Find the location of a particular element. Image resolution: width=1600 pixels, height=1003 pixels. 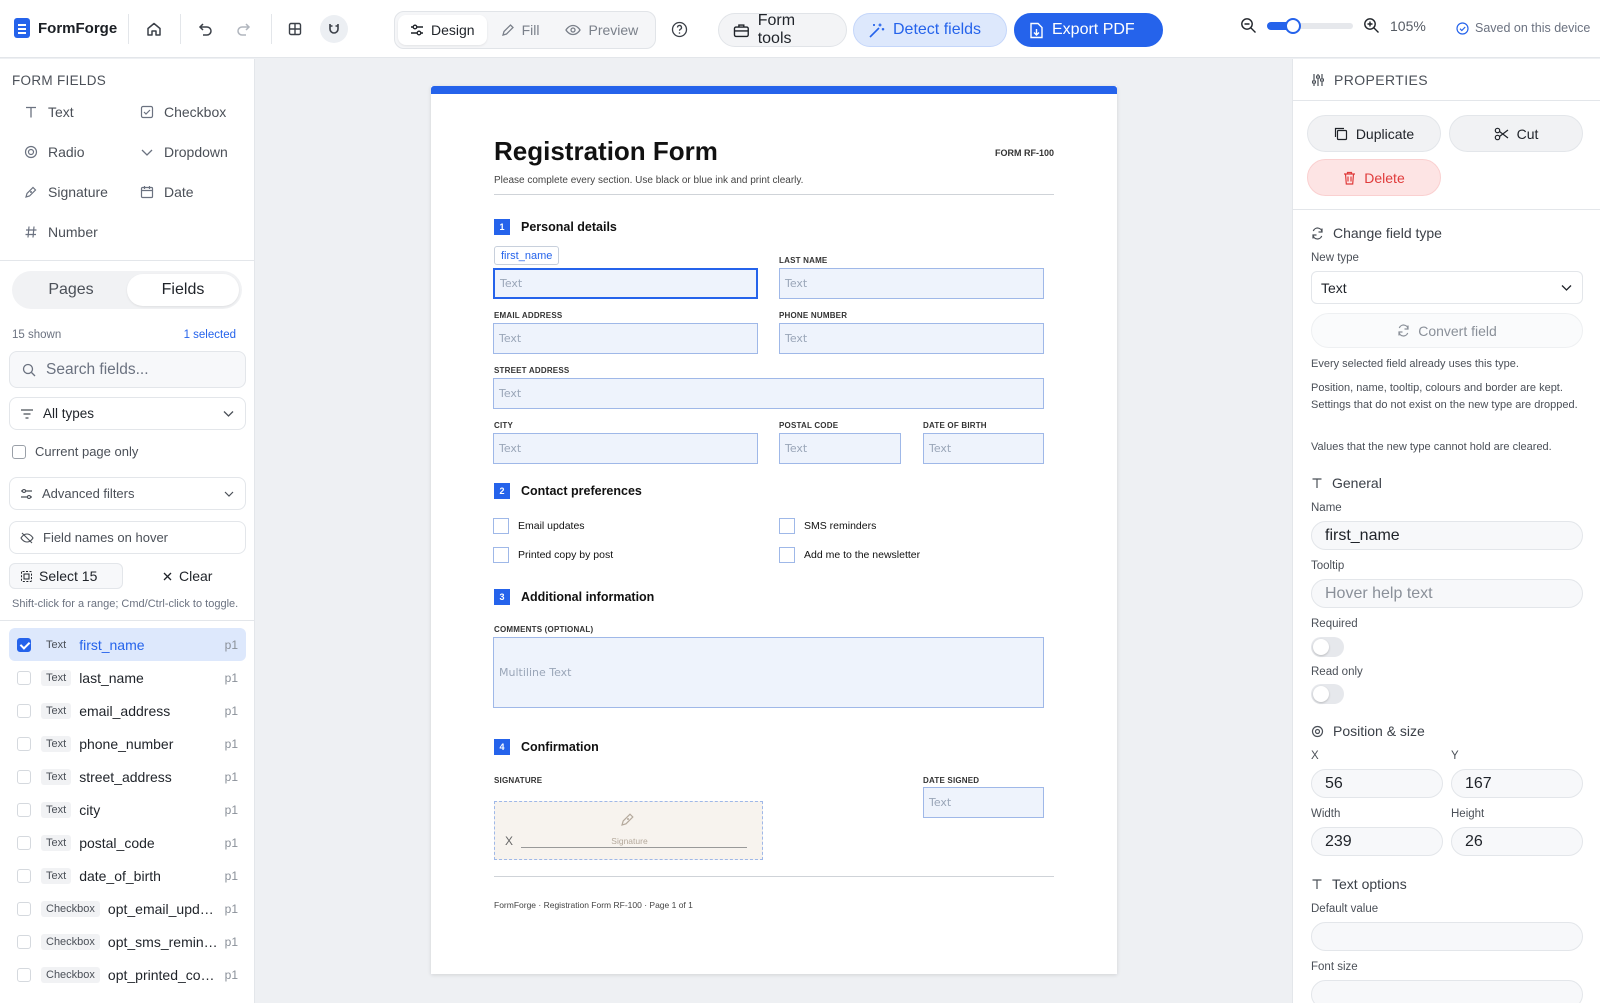

clear-selection-button: Clear is located at coordinates (187, 576).